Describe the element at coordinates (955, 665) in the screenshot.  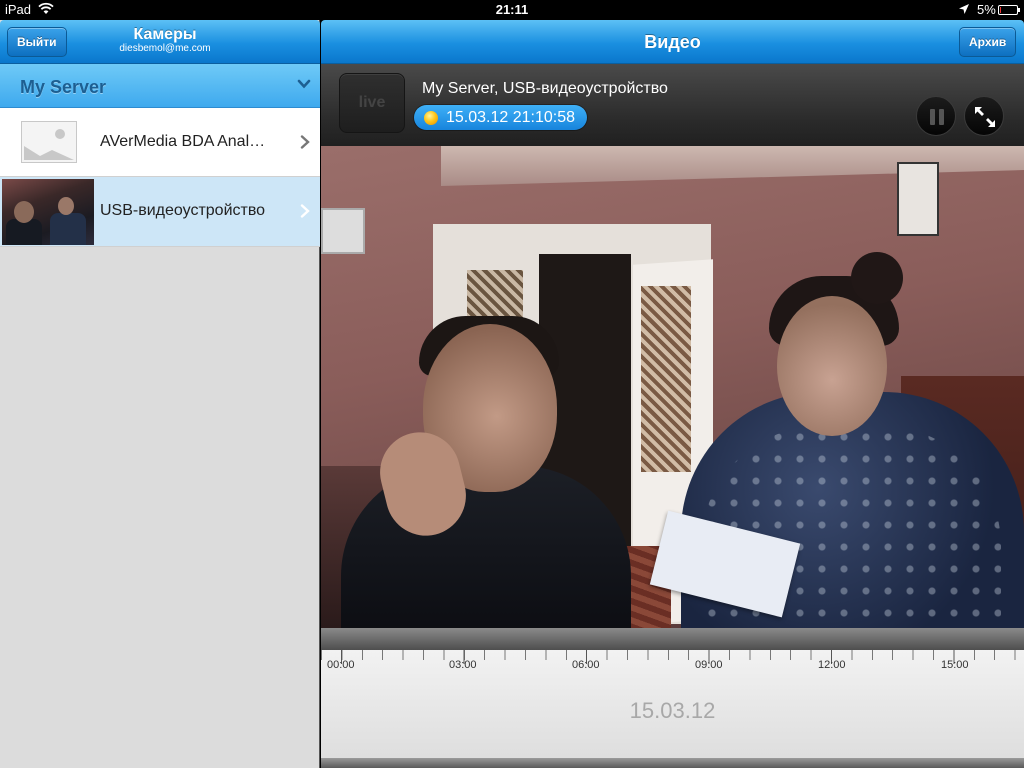
I see `timeline-tick-label: 15:00` at that location.